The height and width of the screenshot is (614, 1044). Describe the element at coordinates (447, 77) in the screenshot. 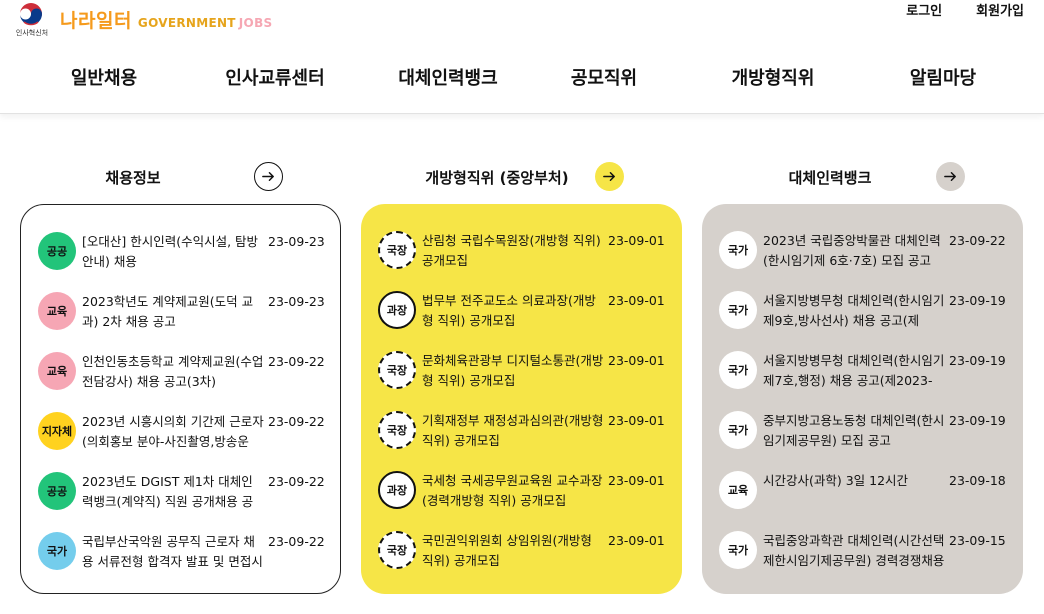

I see `nav-substitute-bank: 대체인력뱅크` at that location.